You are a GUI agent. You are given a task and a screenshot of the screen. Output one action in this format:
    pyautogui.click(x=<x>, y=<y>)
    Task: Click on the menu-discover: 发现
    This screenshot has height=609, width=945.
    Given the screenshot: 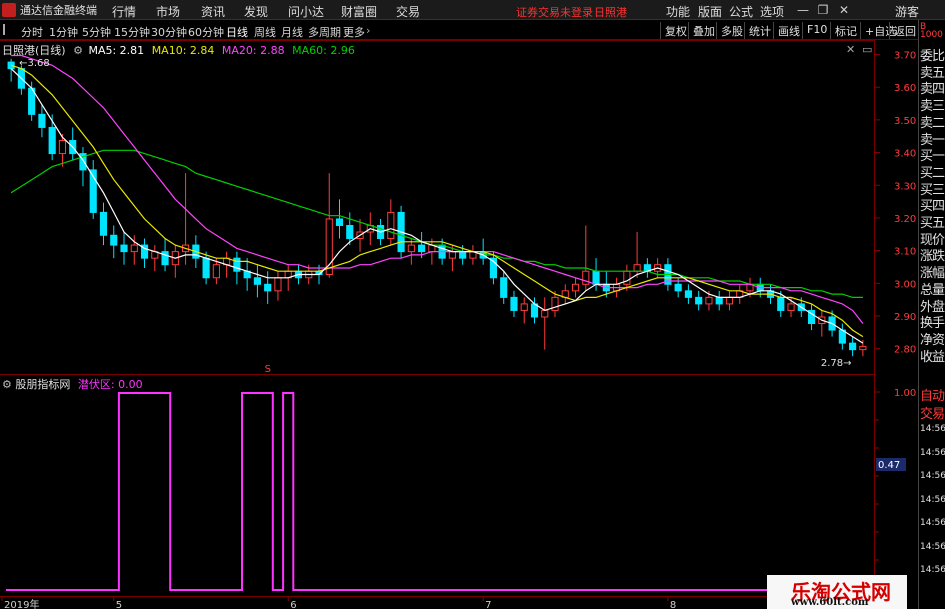 What is the action you would take?
    pyautogui.click(x=256, y=11)
    